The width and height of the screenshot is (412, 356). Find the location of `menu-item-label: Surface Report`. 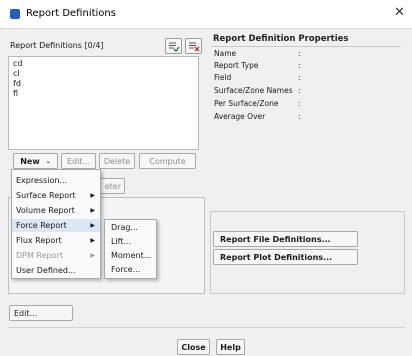

menu-item-label: Surface Report is located at coordinates (46, 195).